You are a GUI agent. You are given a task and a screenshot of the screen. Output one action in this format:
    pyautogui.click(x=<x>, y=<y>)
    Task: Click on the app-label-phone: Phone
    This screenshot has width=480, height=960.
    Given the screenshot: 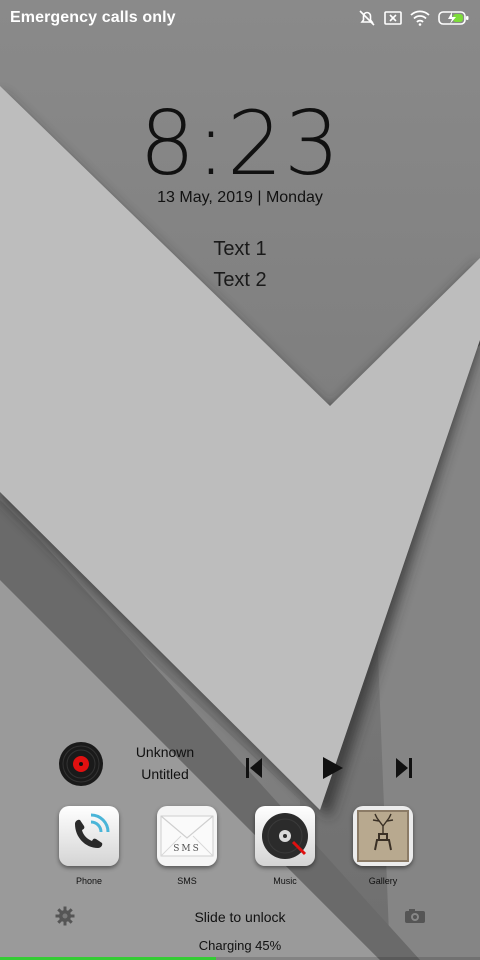 What is the action you would take?
    pyautogui.click(x=89, y=881)
    